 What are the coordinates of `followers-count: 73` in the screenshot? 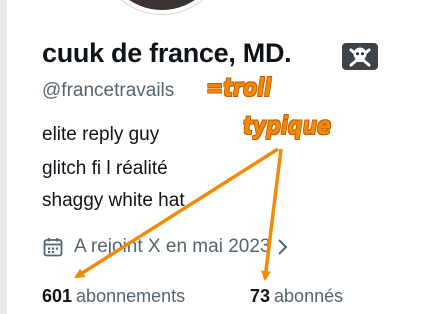 It's located at (260, 296).